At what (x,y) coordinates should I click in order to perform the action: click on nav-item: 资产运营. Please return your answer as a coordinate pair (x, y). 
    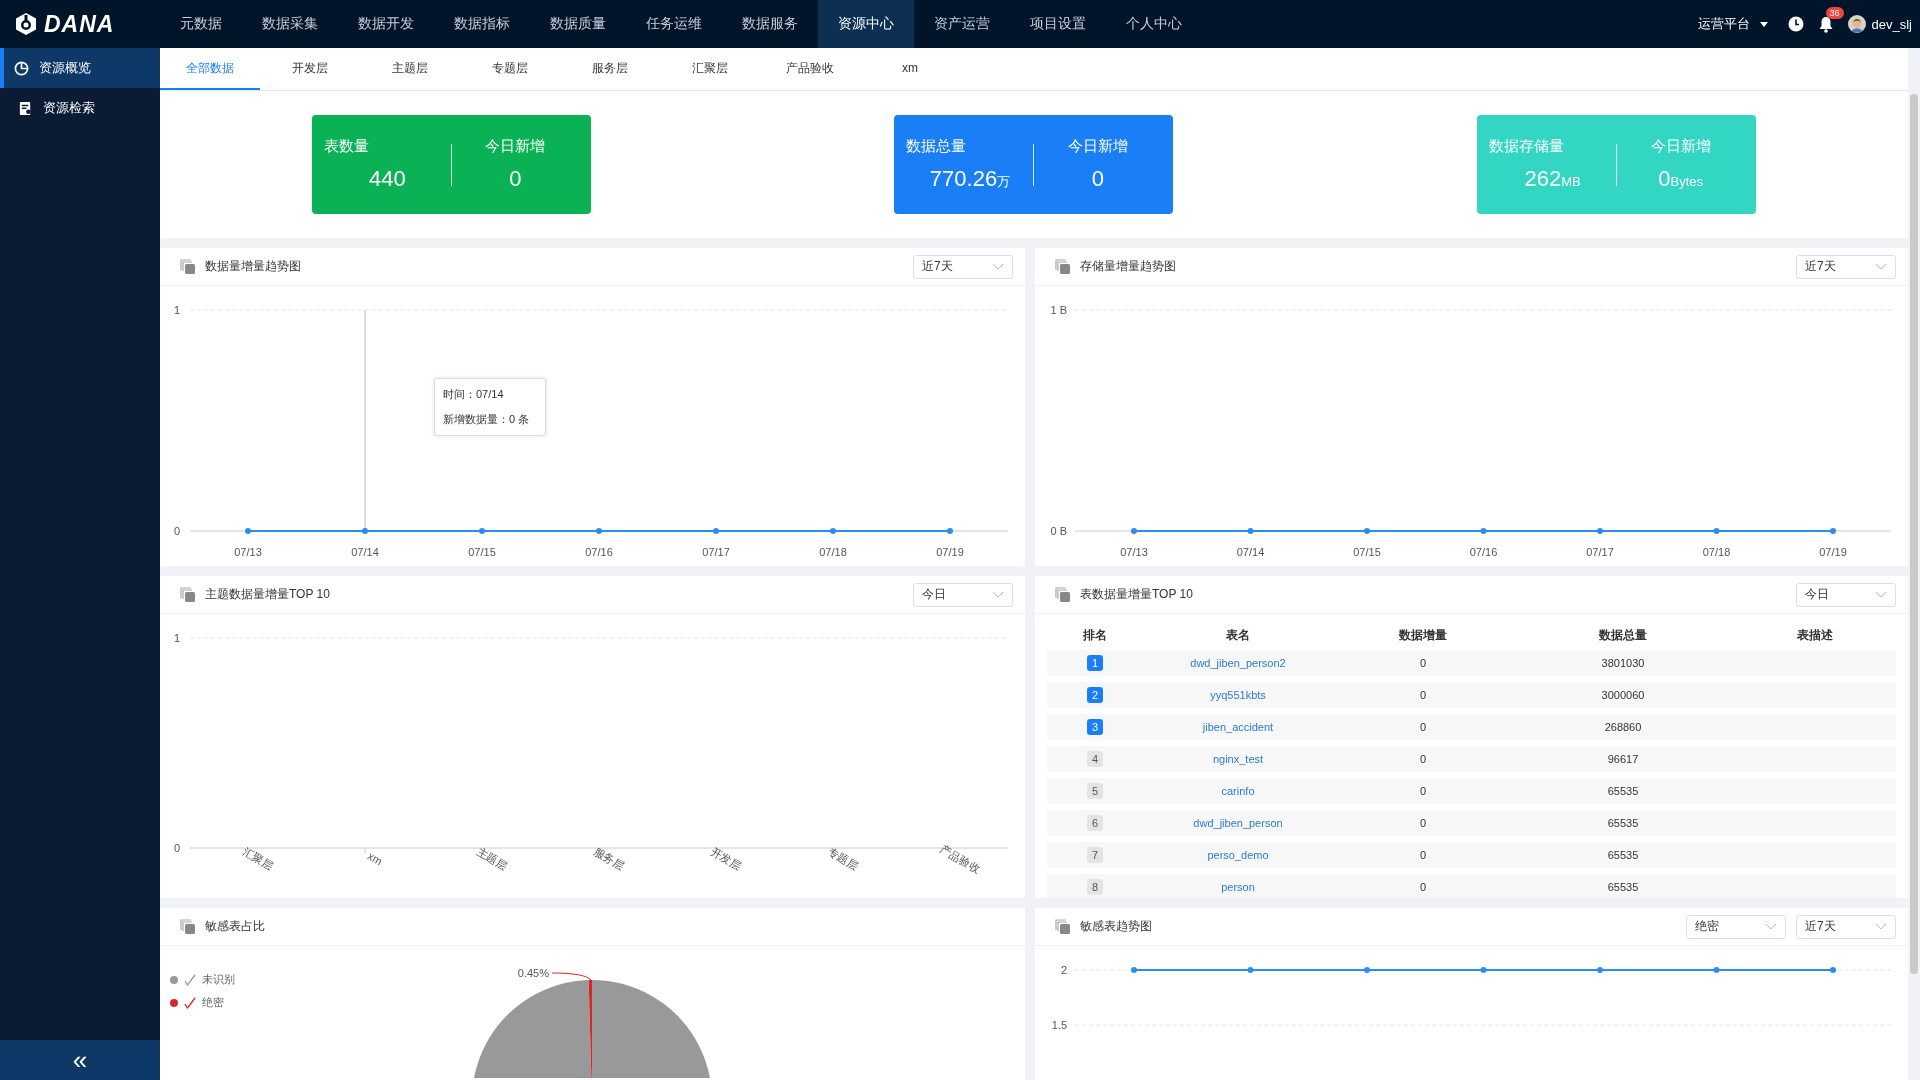
    Looking at the image, I should click on (962, 24).